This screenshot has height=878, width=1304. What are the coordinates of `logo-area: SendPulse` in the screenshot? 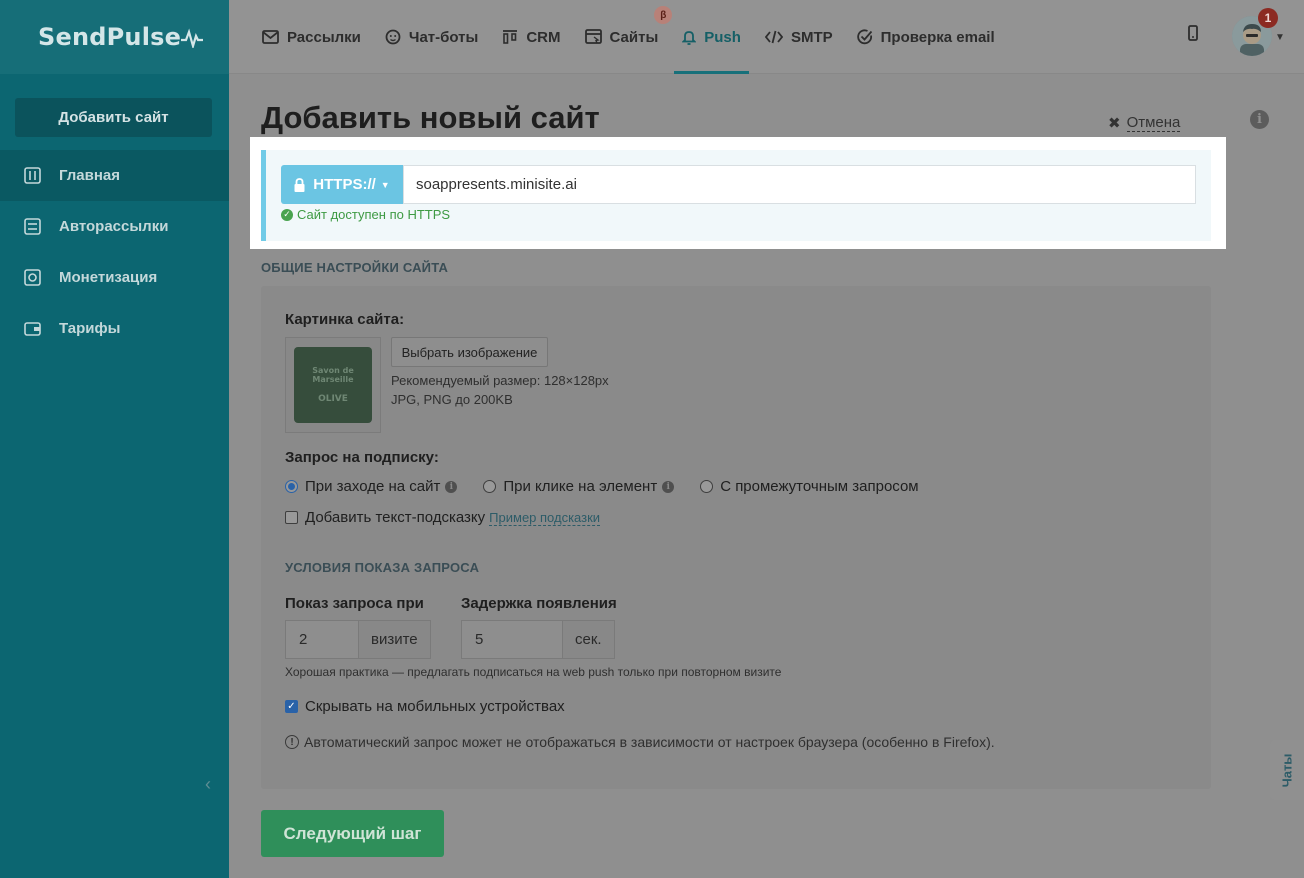 It's located at (114, 37).